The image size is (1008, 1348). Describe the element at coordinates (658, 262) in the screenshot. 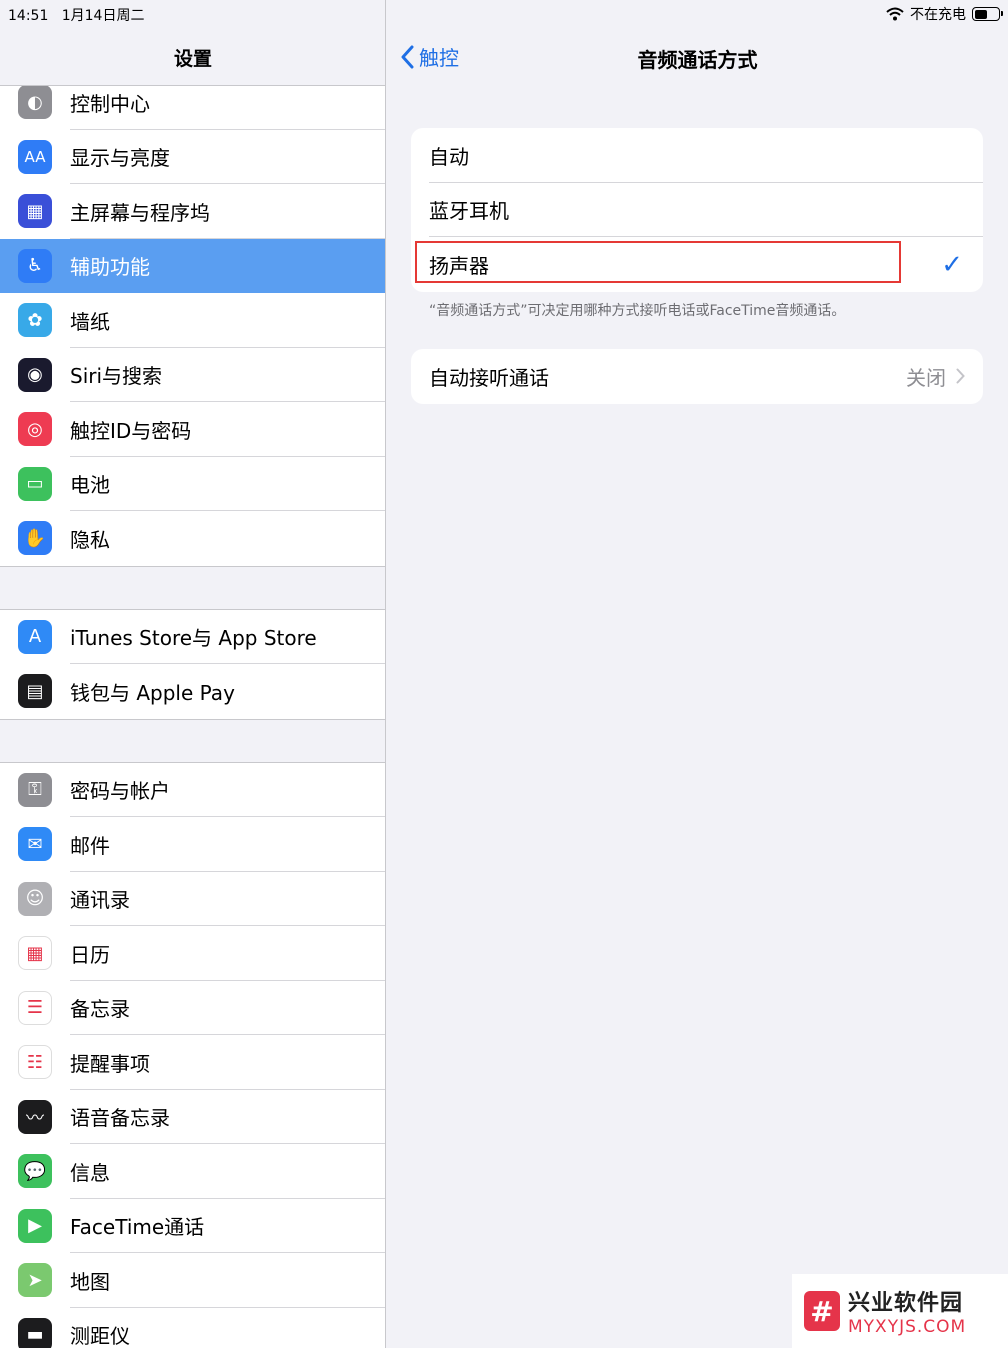

I see `highlight-box` at that location.